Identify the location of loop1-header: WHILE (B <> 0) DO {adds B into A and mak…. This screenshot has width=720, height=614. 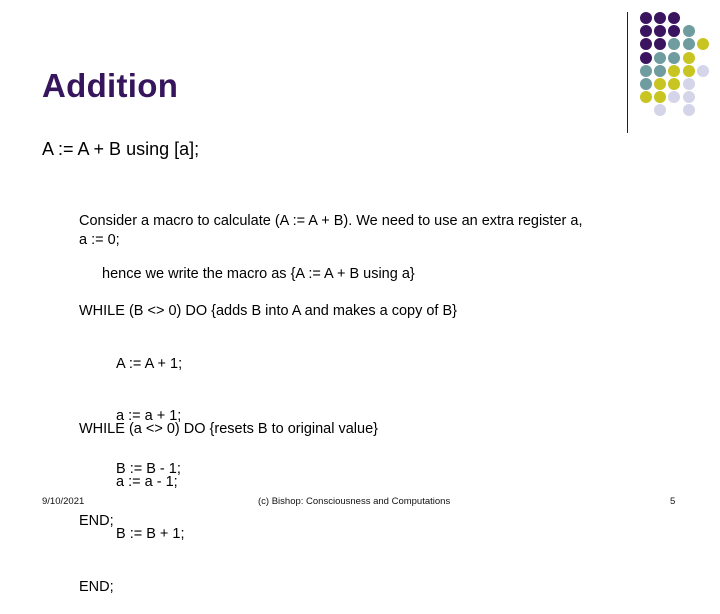
(268, 311).